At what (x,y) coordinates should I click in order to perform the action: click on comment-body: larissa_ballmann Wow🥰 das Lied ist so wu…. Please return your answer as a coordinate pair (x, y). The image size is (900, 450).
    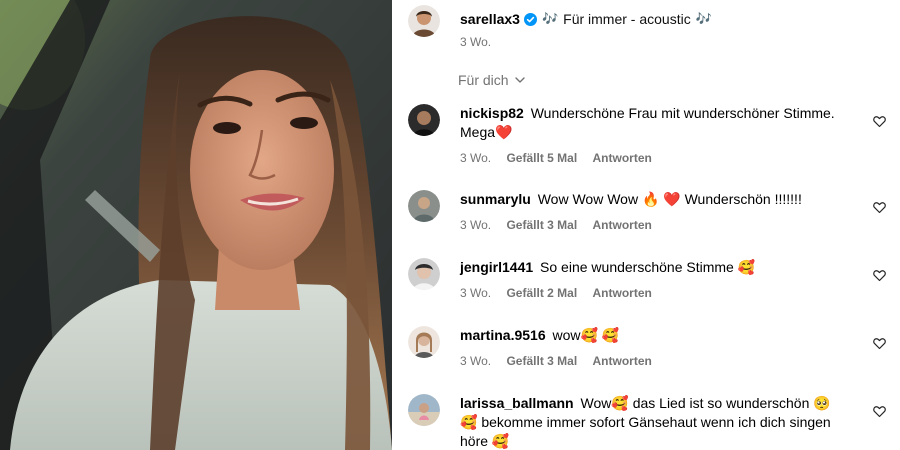
    Looking at the image, I should click on (655, 422).